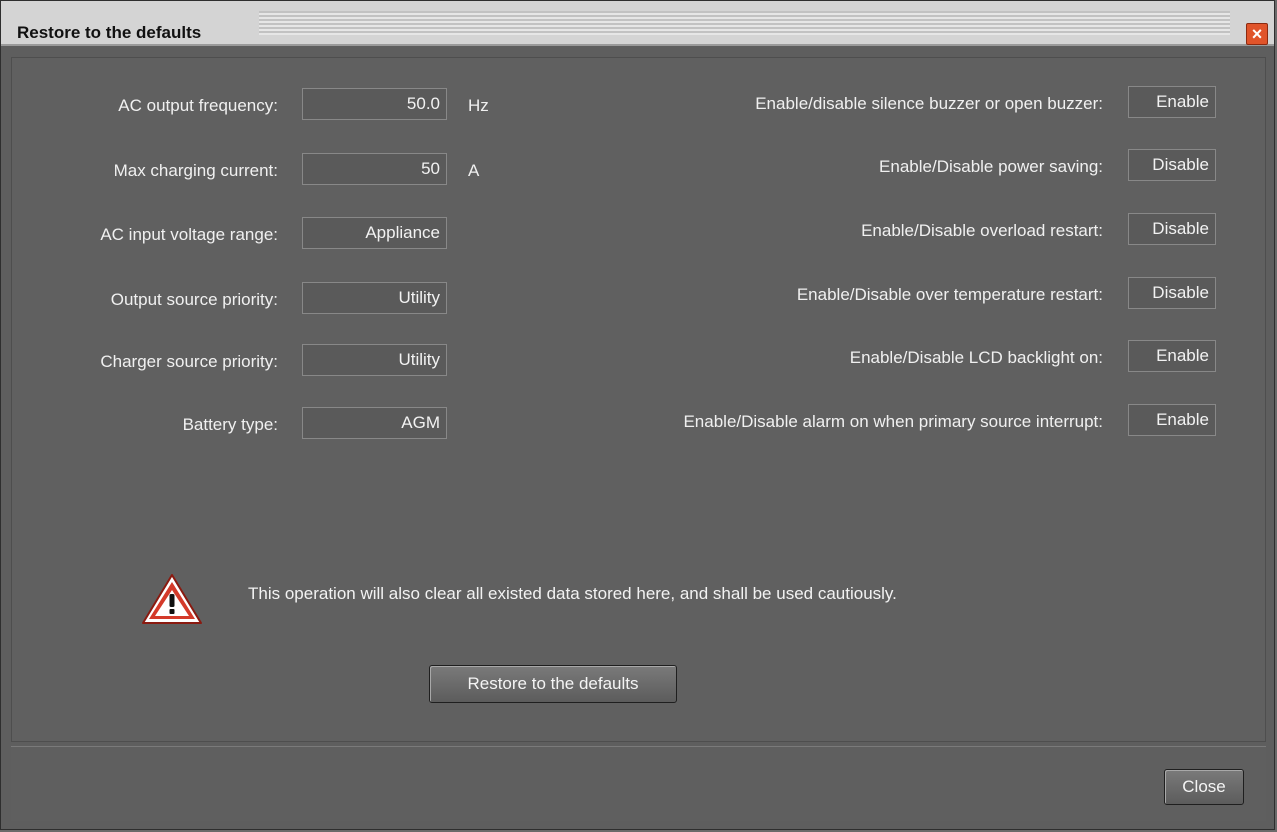  I want to click on window-title: Restore to the defaults, so click(109, 32).